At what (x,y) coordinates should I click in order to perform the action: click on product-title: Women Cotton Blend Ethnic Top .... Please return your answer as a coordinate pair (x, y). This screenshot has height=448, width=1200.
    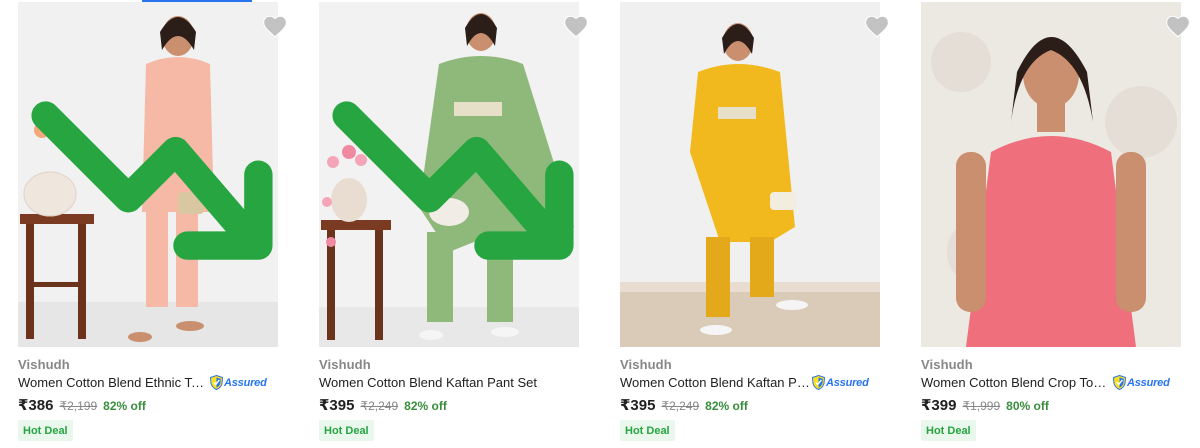
    Looking at the image, I should click on (113, 382).